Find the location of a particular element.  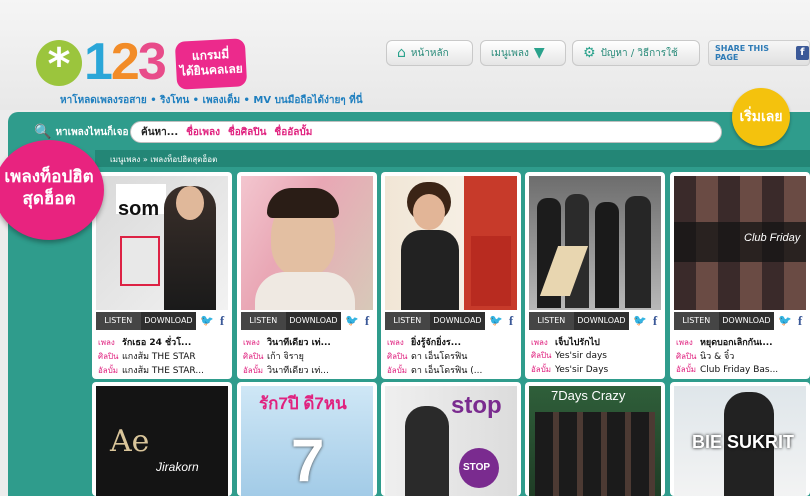

home-button: ⌂ หน้าหลัก is located at coordinates (429, 53).